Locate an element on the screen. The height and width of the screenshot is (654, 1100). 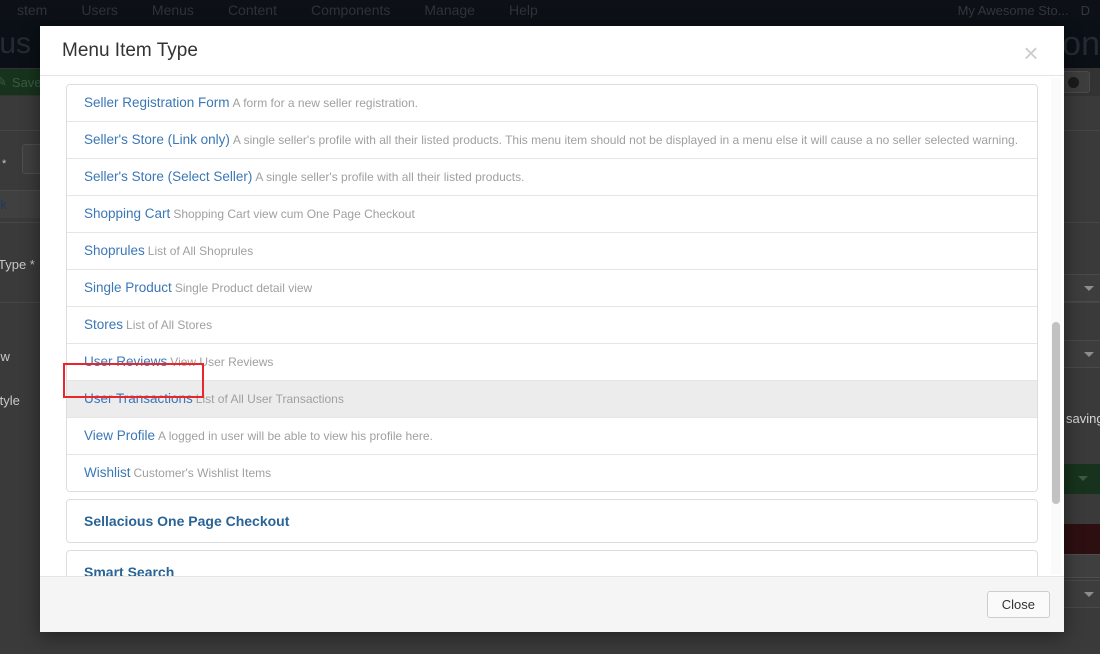
nav-site-name-group: My Awesome Sto... D is located at coordinates (1024, 10).